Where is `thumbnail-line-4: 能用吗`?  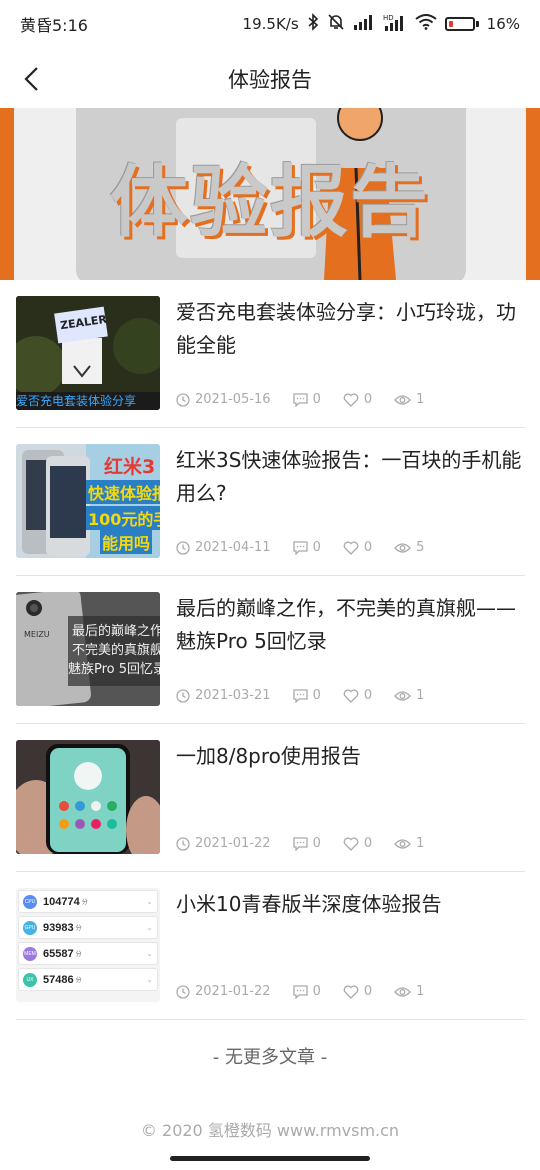
thumbnail-line-4: 能用吗 is located at coordinates (126, 542).